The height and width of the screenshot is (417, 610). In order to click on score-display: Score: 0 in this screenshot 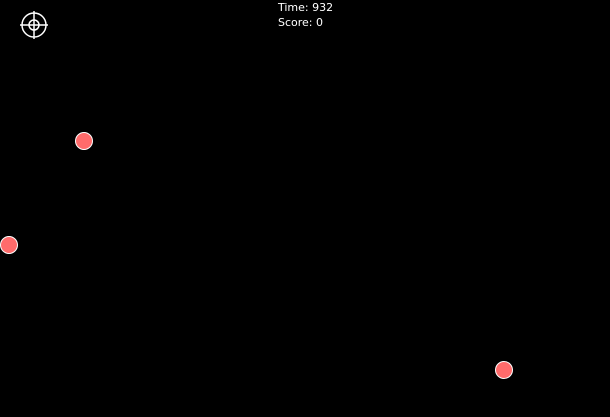, I will do `click(301, 22)`.